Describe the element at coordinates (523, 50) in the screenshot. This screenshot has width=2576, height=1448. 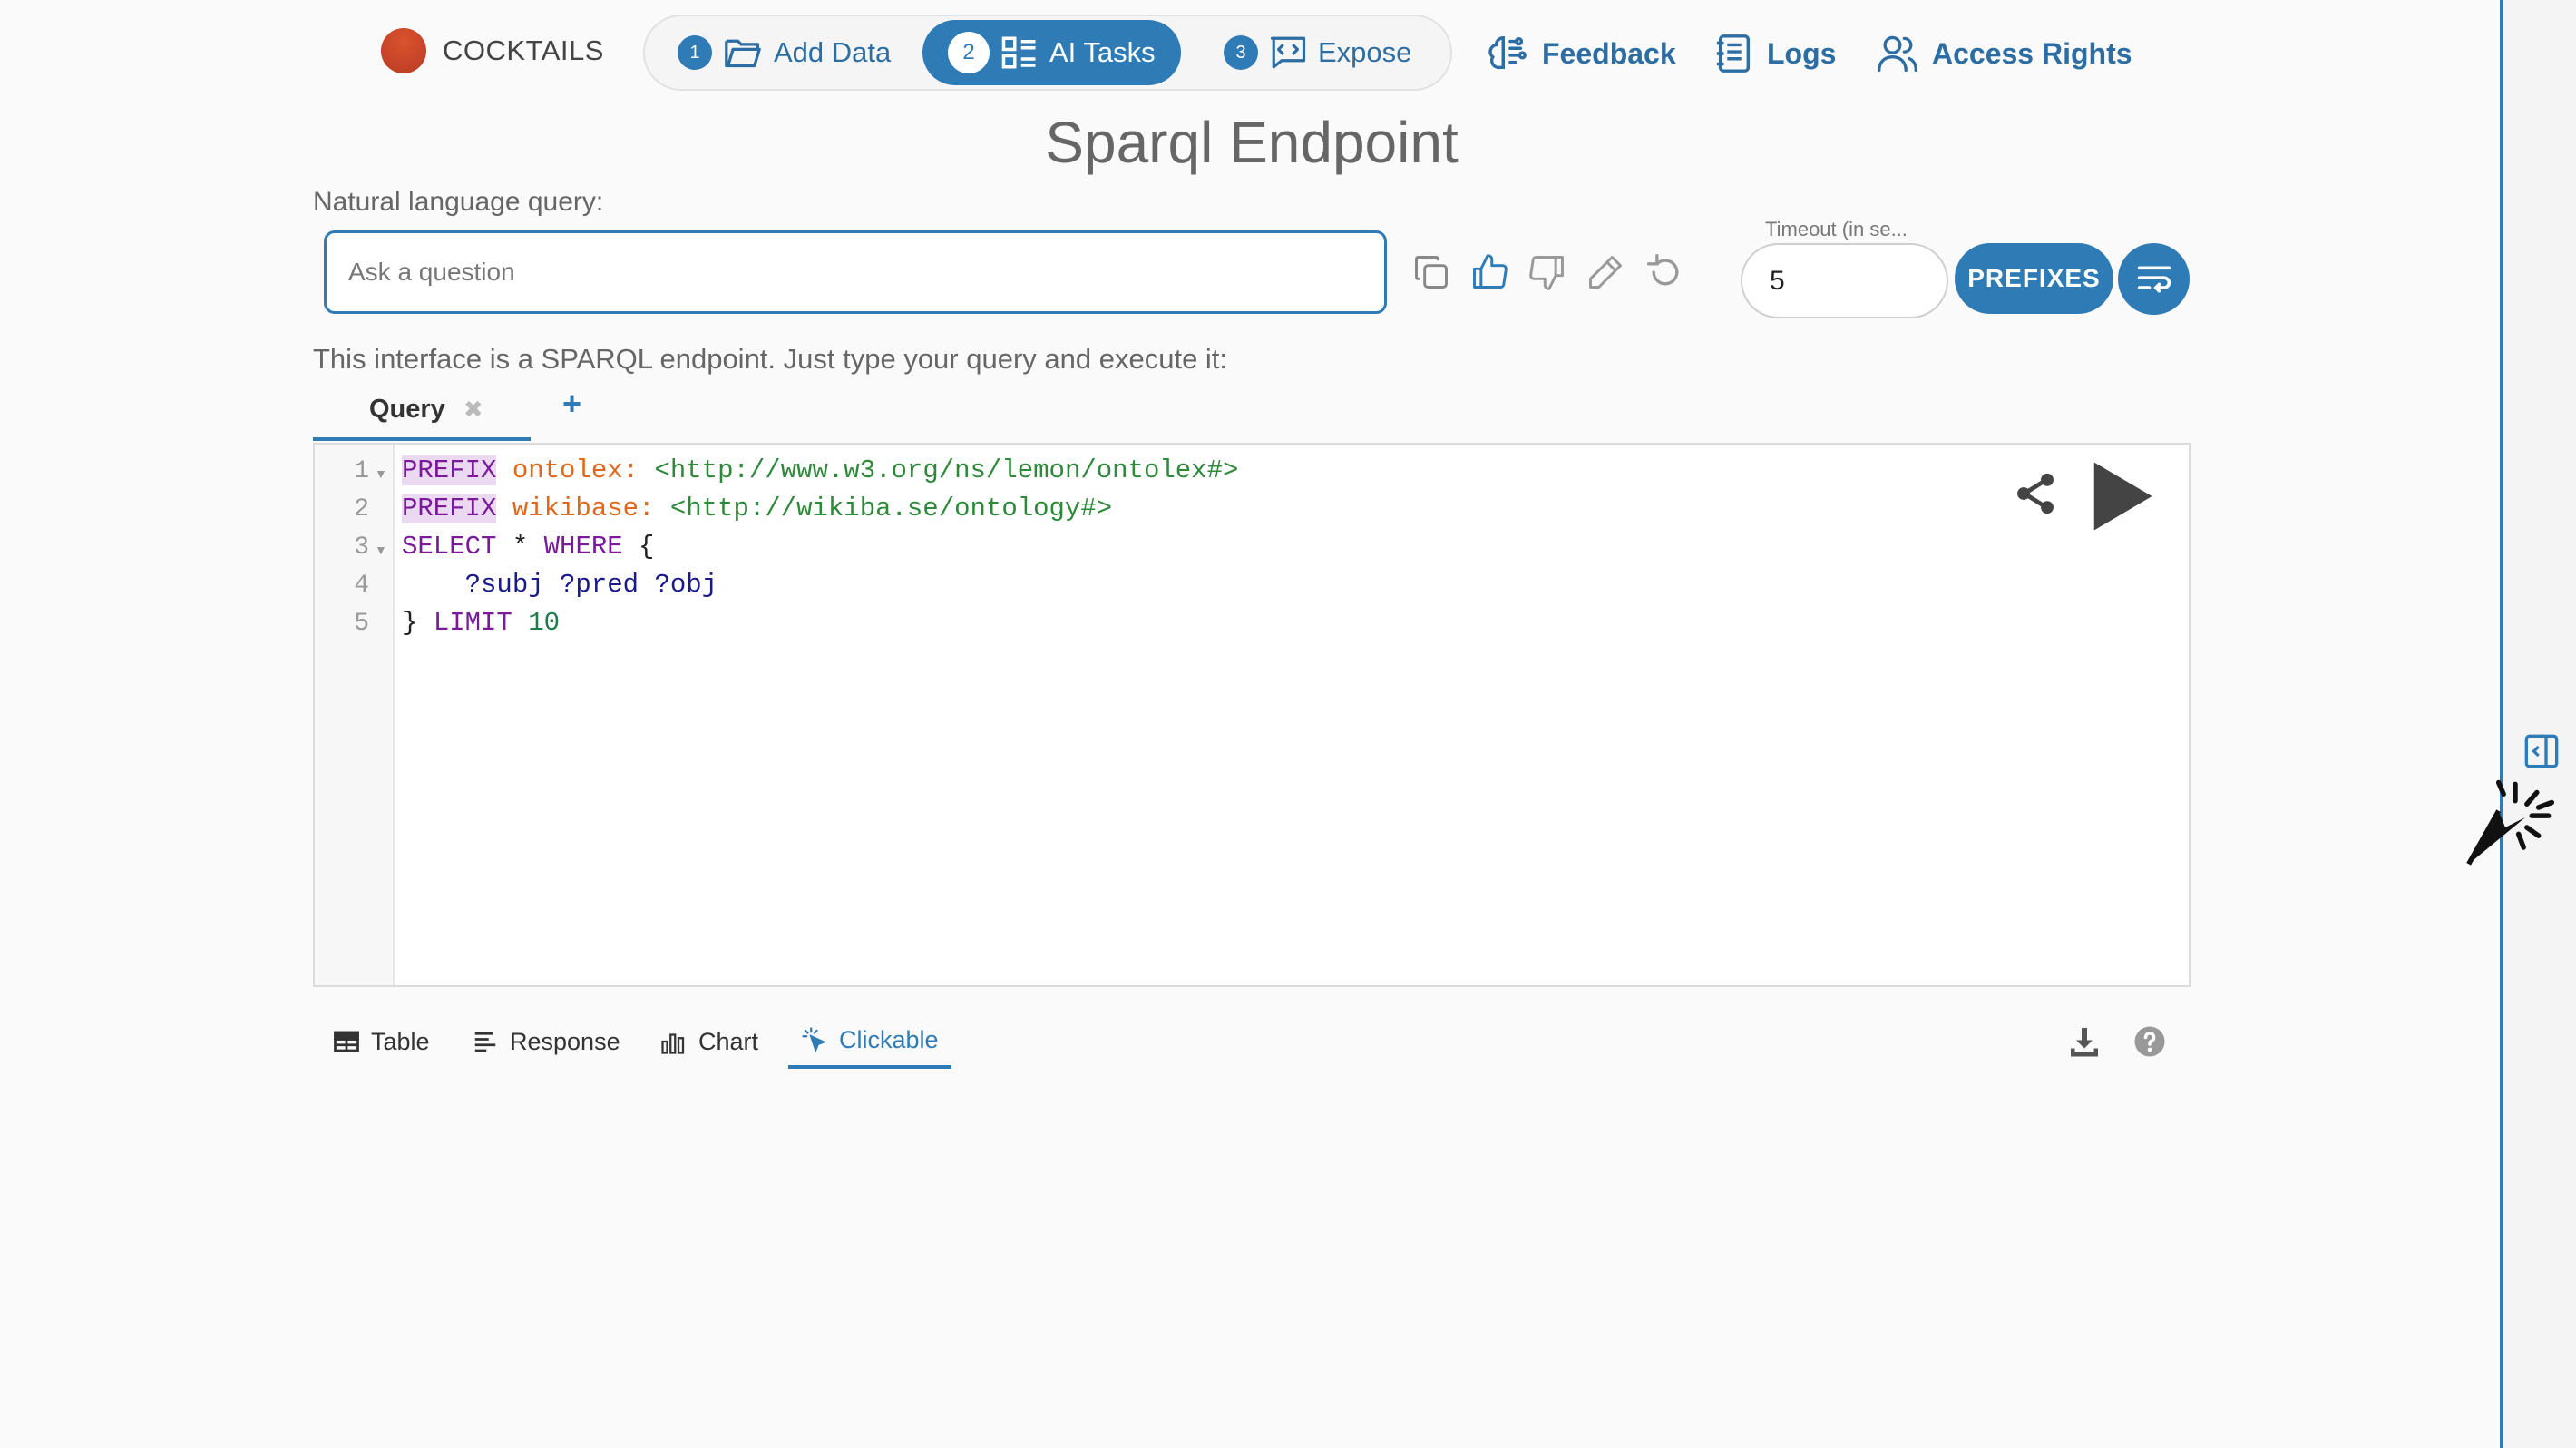
I see `brand-name: COCKTAILS` at that location.